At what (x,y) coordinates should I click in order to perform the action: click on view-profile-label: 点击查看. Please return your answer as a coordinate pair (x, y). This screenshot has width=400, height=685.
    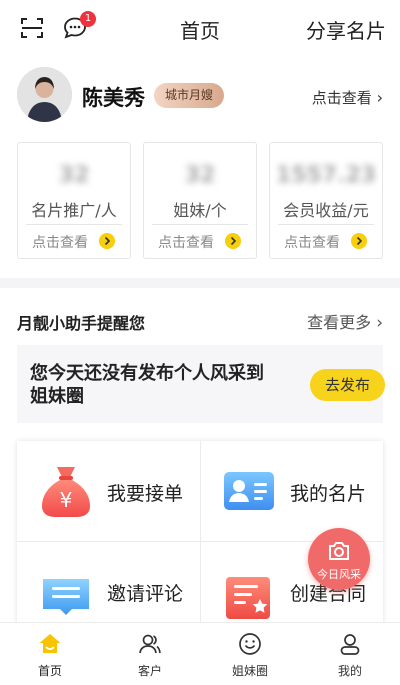
    Looking at the image, I should click on (341, 98).